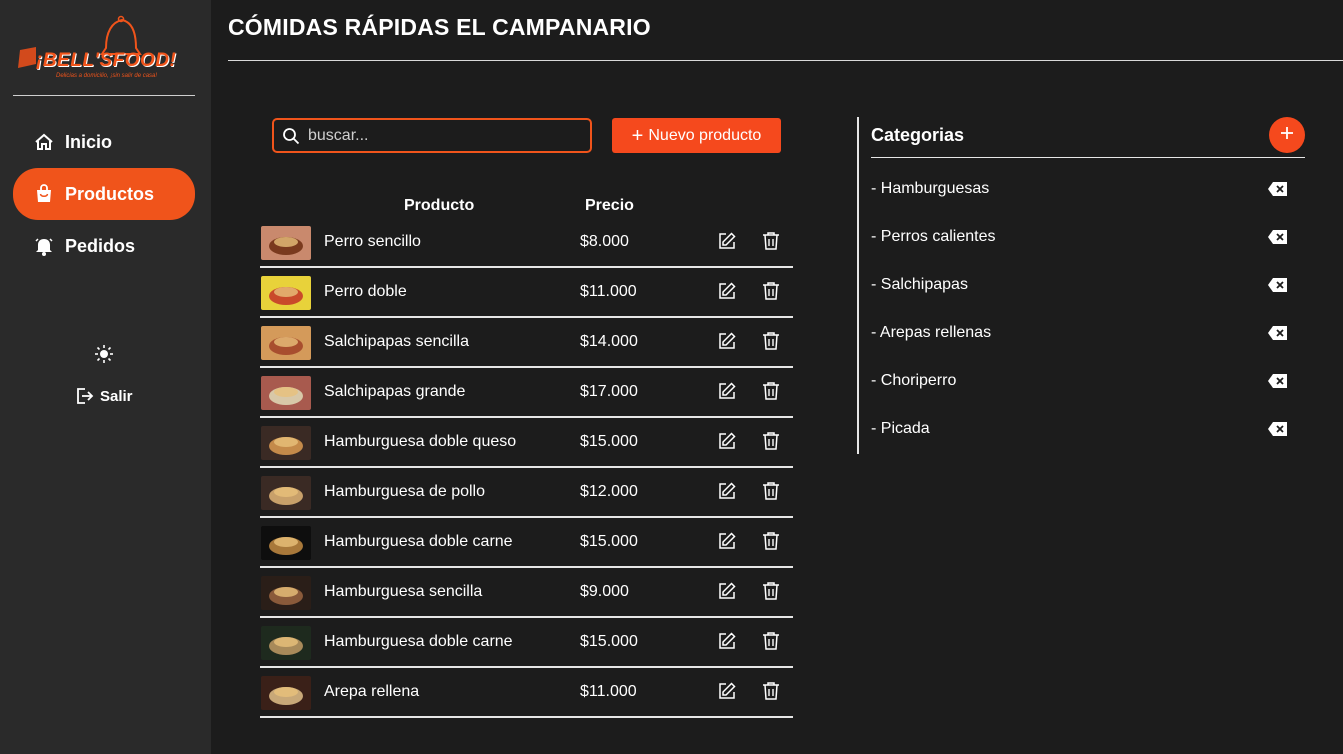 Image resolution: width=1343 pixels, height=754 pixels. What do you see at coordinates (1088, 157) in the screenshot?
I see `categories-header-rule` at bounding box center [1088, 157].